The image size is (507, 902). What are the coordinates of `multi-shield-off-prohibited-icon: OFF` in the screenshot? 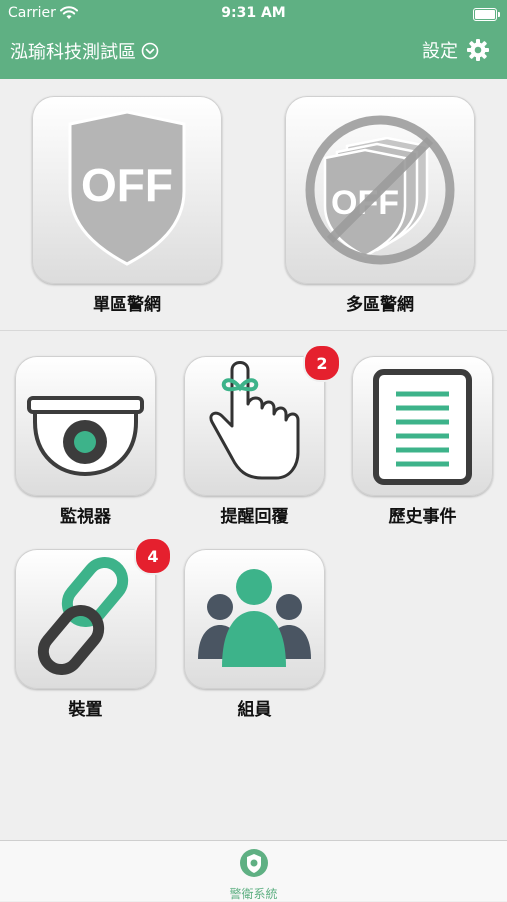 It's located at (380, 190).